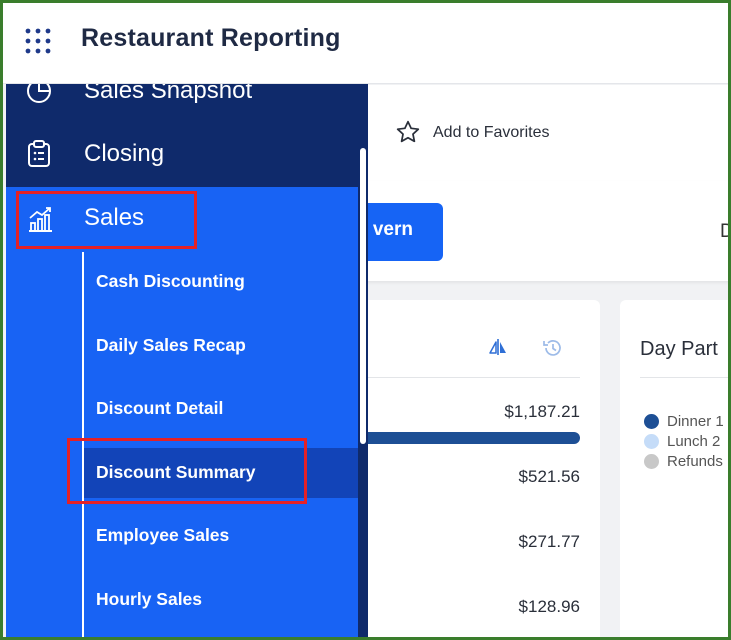  I want to click on star-icon, so click(408, 132).